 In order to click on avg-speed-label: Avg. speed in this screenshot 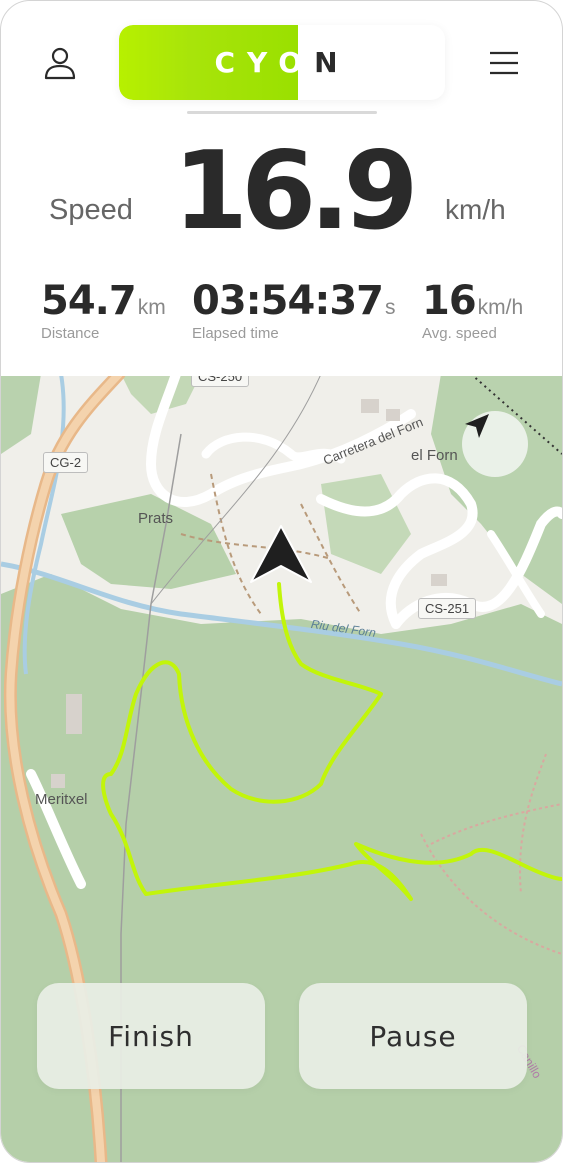, I will do `click(459, 333)`.